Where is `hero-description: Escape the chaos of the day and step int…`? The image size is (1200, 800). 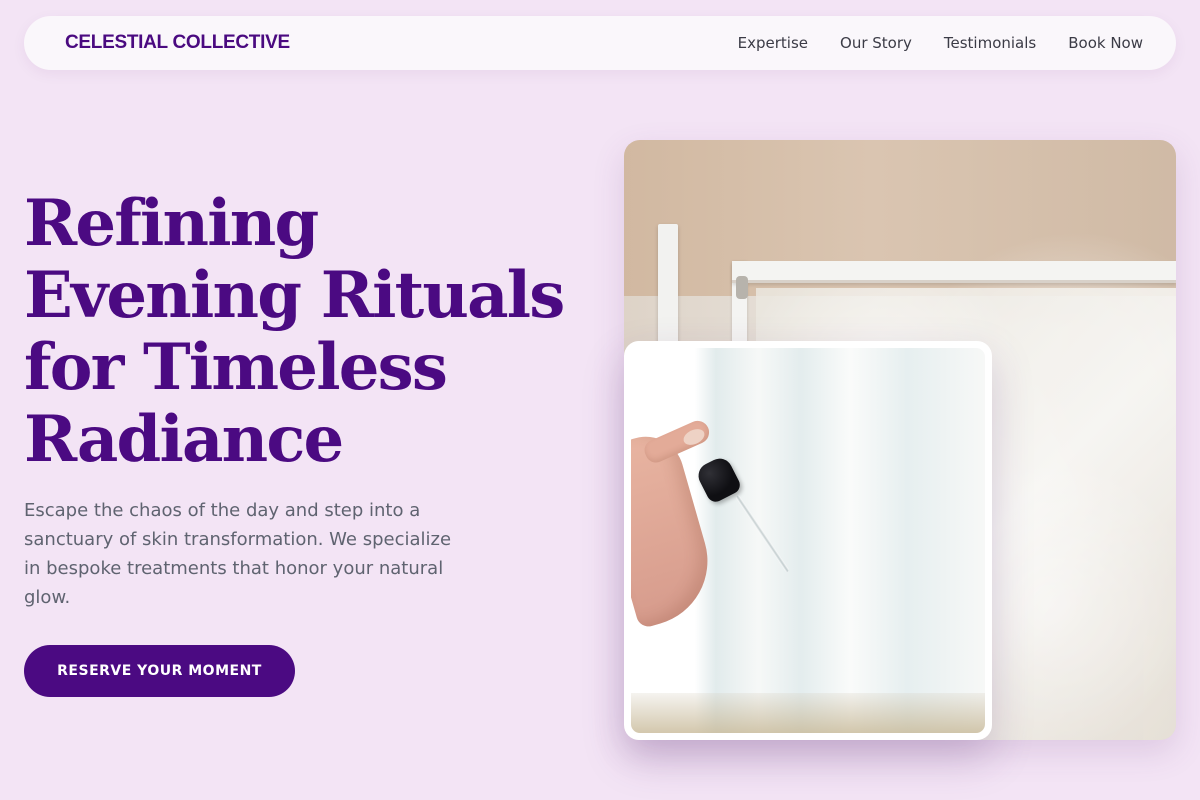 hero-description: Escape the chaos of the day and step int… is located at coordinates (238, 554).